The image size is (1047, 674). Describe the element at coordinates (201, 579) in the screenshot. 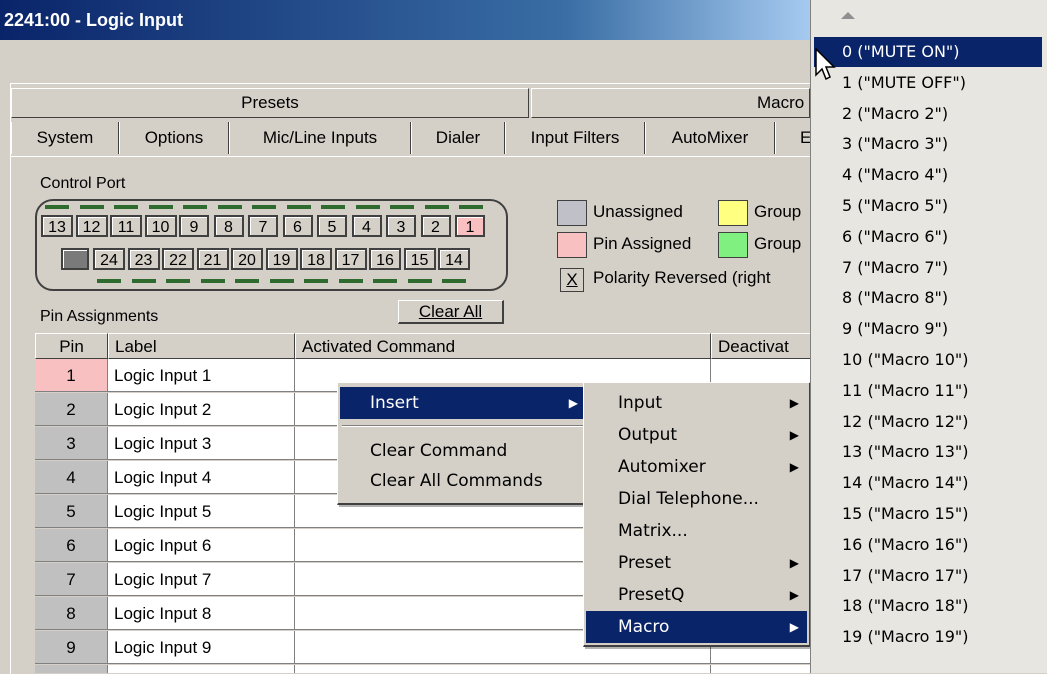

I see `label-cell: Logic Input 7` at that location.